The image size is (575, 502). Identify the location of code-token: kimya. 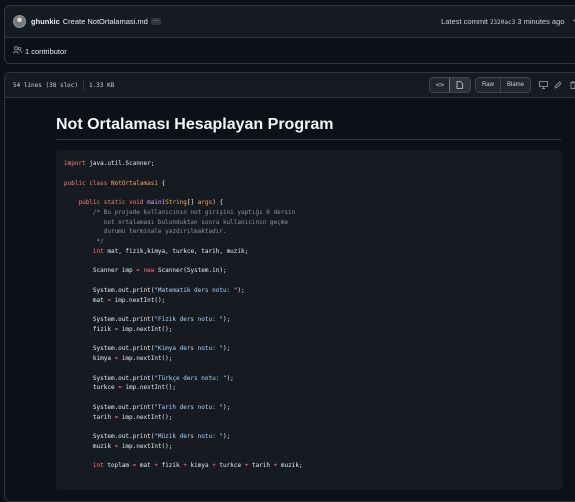
(89, 358).